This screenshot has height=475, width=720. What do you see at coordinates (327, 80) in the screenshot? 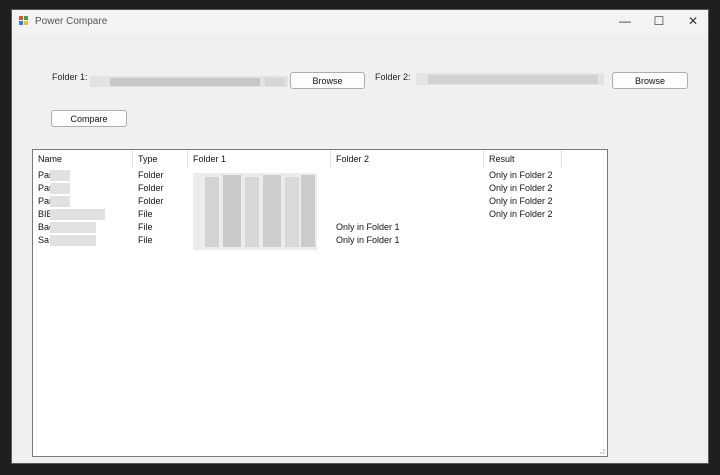
I see `folder1-browse-button: Browse` at bounding box center [327, 80].